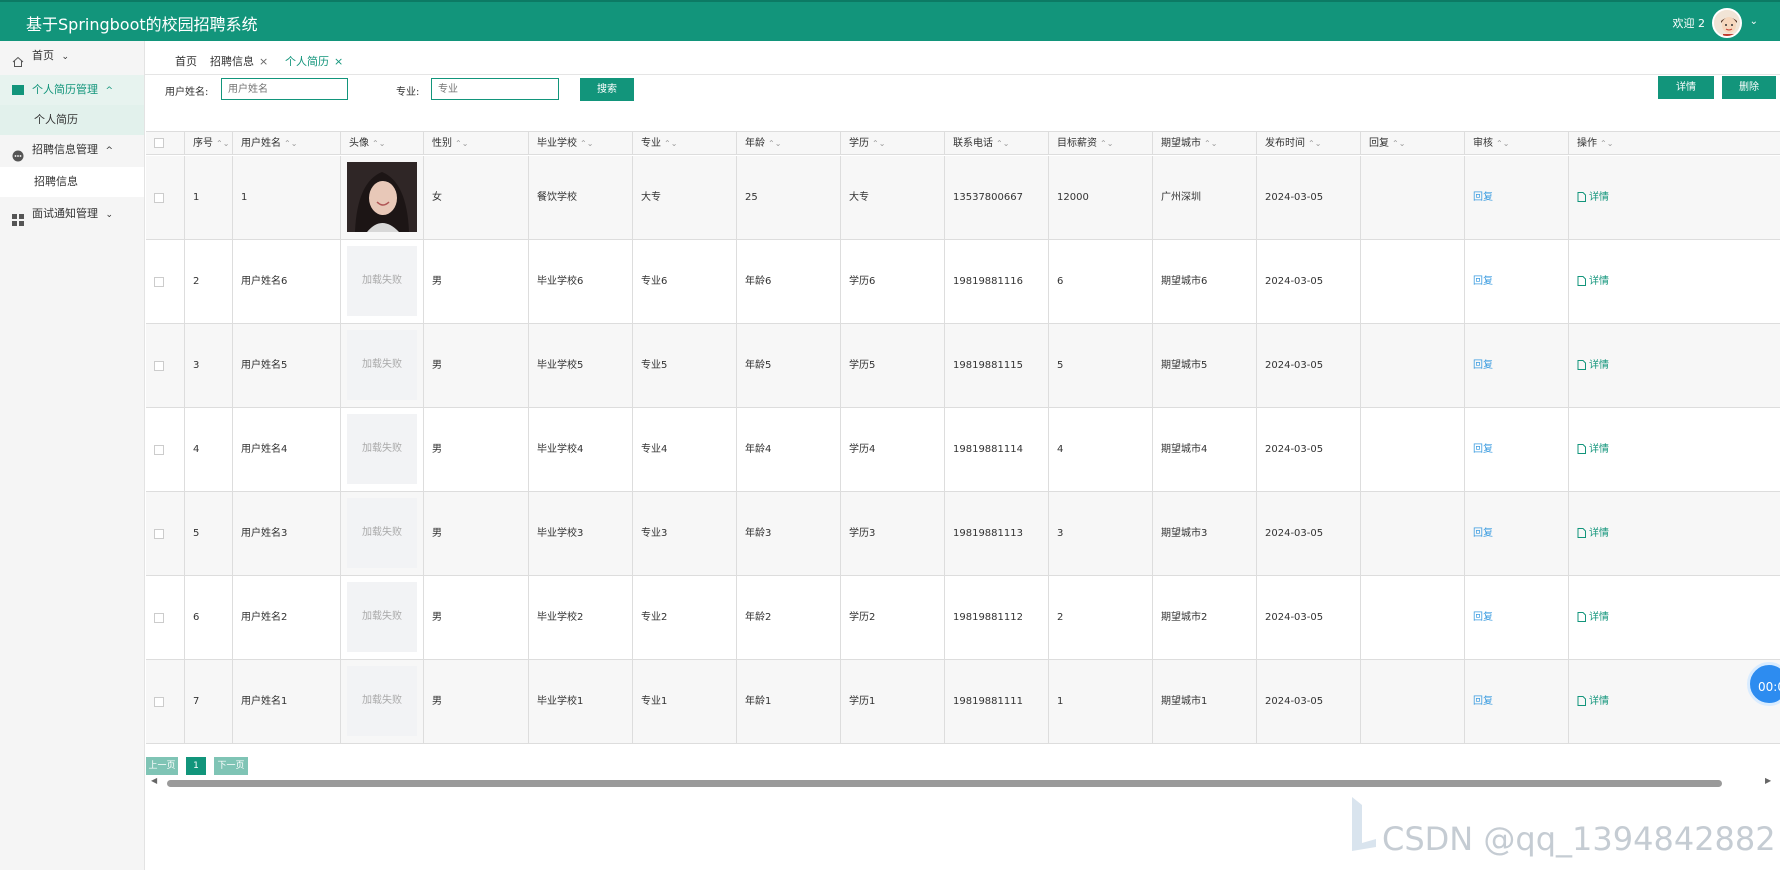 Image resolution: width=1780 pixels, height=870 pixels. Describe the element at coordinates (892, 702) in the screenshot. I see `cell-edu: 学历1` at that location.